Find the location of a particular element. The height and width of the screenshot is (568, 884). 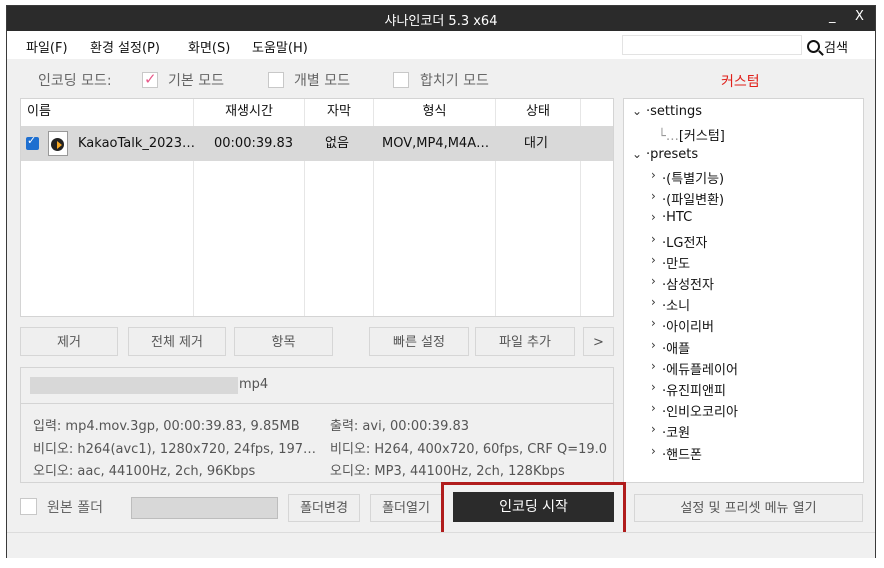

tree-node-preset-label: 코원 is located at coordinates (678, 434).